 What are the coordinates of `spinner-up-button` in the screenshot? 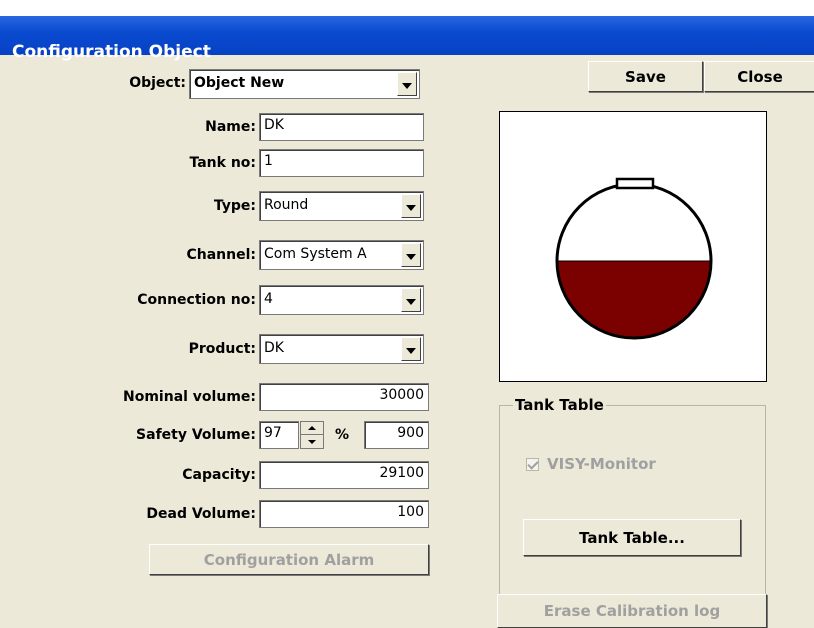 It's located at (312, 428).